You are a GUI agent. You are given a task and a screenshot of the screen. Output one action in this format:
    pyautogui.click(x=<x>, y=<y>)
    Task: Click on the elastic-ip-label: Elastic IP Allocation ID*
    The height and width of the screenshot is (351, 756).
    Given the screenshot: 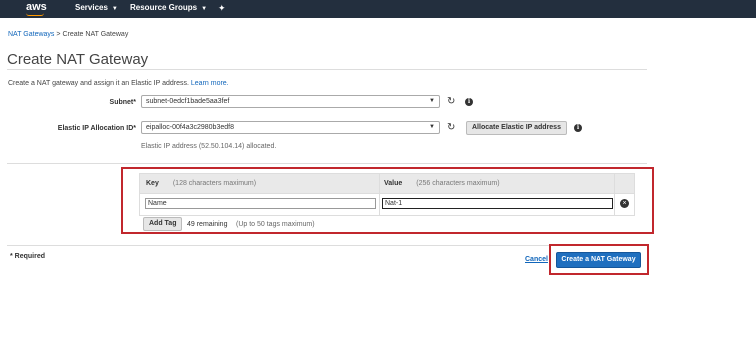 What is the action you would take?
    pyautogui.click(x=96, y=128)
    